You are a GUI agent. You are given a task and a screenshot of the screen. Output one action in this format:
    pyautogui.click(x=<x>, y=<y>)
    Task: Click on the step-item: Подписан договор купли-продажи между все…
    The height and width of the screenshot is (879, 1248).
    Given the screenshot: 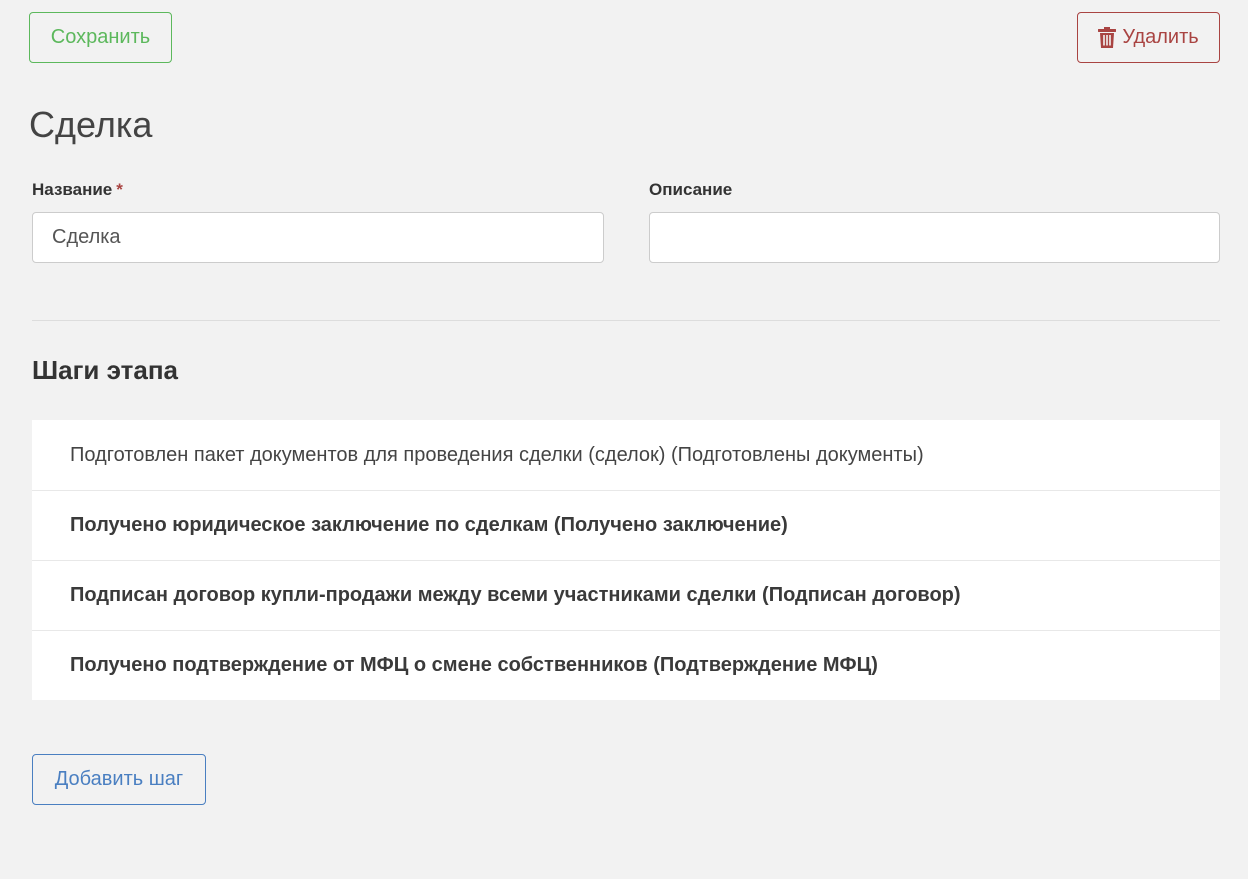 What is the action you would take?
    pyautogui.click(x=626, y=595)
    